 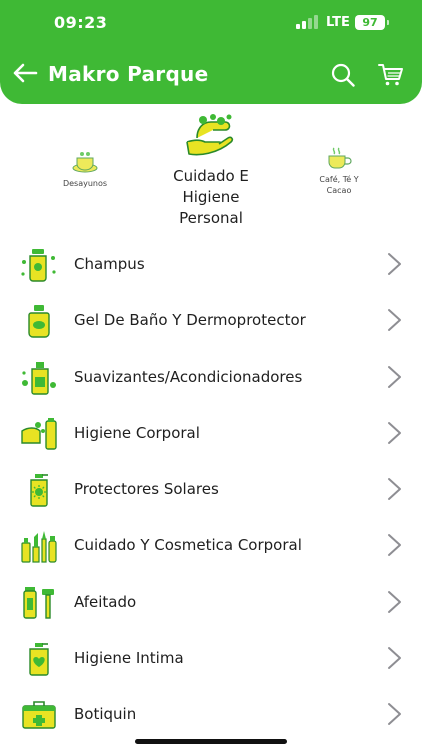 I want to click on category-cuidado-higiene: Cuidado E Higiene Personal, so click(x=211, y=170).